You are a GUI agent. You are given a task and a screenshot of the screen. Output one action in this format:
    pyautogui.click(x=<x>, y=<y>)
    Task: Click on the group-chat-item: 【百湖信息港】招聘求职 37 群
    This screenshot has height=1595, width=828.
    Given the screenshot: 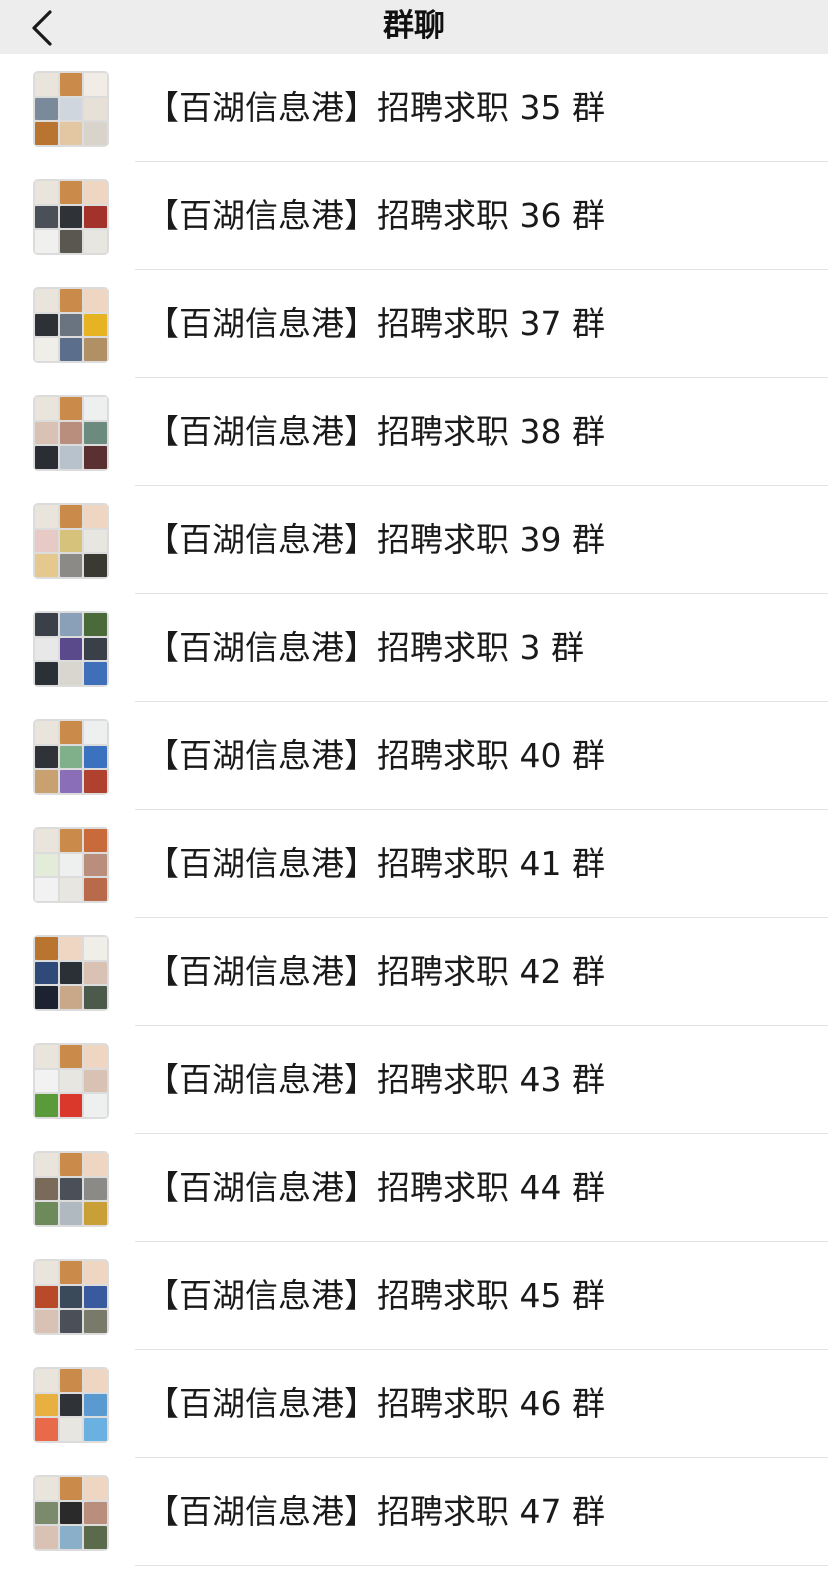 What is the action you would take?
    pyautogui.click(x=414, y=324)
    